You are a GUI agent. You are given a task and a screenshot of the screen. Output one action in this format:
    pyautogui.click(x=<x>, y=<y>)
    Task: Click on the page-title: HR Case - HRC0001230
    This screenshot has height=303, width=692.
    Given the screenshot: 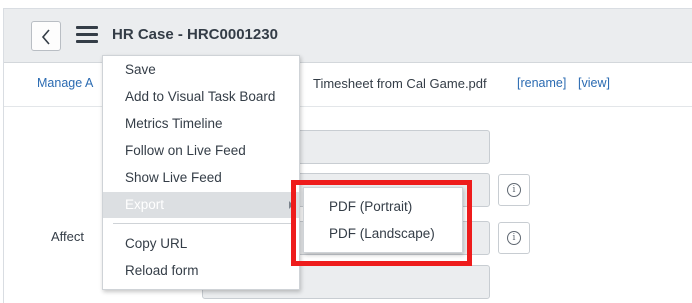 What is the action you would take?
    pyautogui.click(x=195, y=34)
    